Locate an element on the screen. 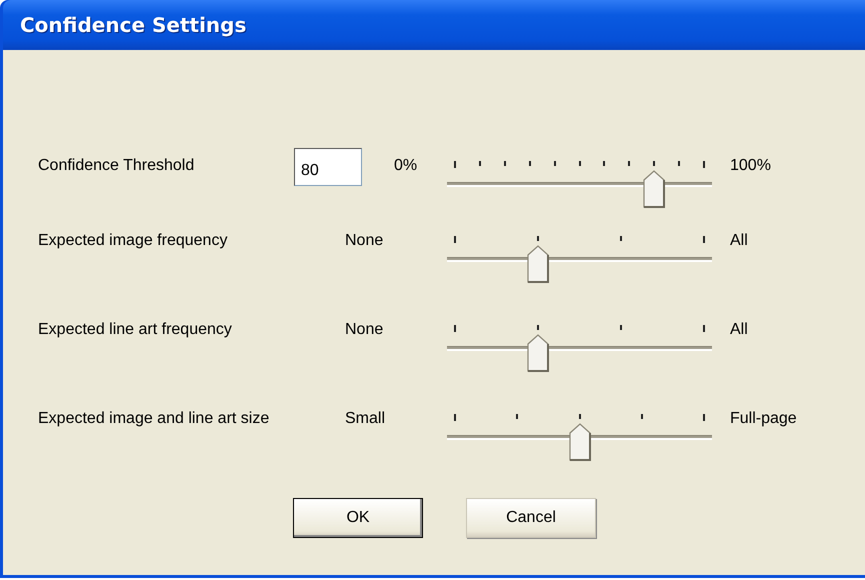 The height and width of the screenshot is (580, 865). cancel-button: Cancel is located at coordinates (531, 518).